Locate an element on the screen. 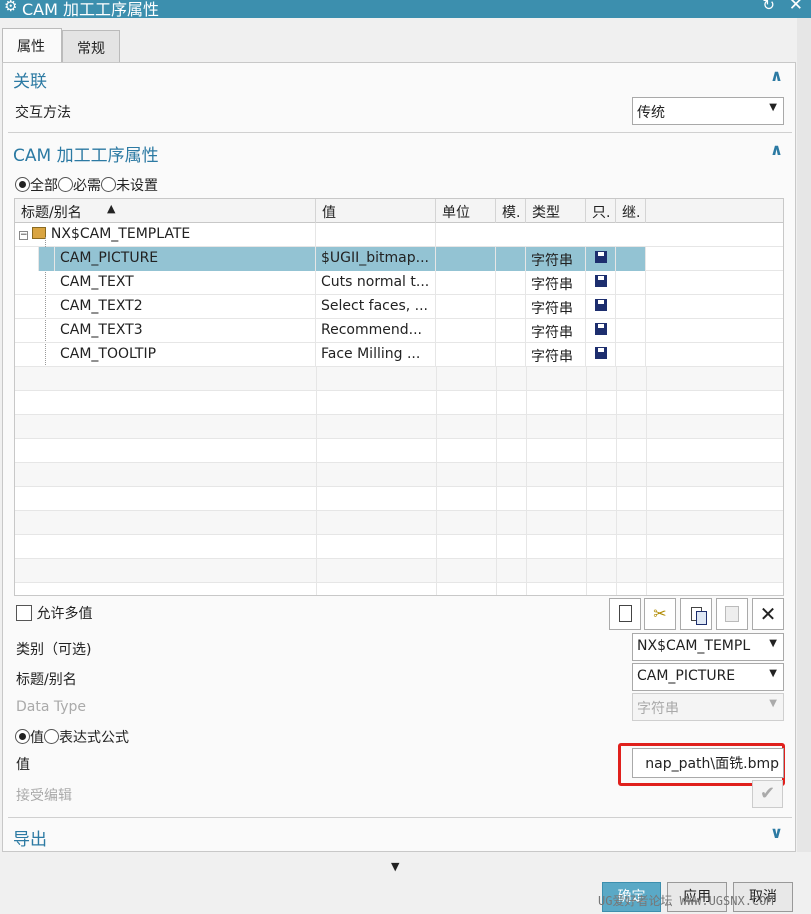 This screenshot has height=914, width=811. new-icon is located at coordinates (625, 614).